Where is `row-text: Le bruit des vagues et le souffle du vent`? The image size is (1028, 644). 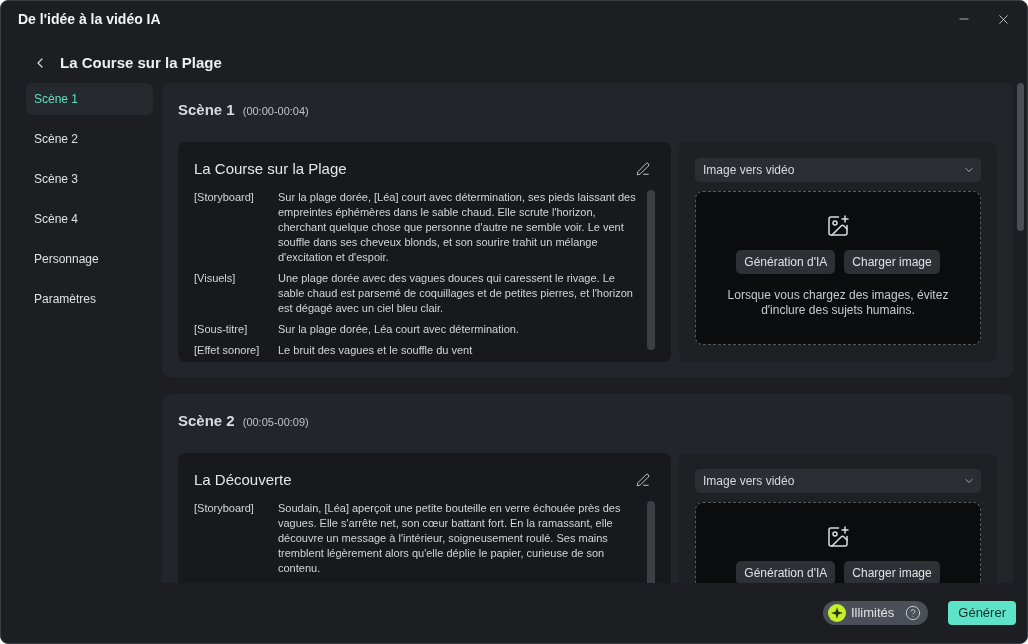
row-text: Le bruit des vagues et le souffle du vent is located at coordinates (376, 350).